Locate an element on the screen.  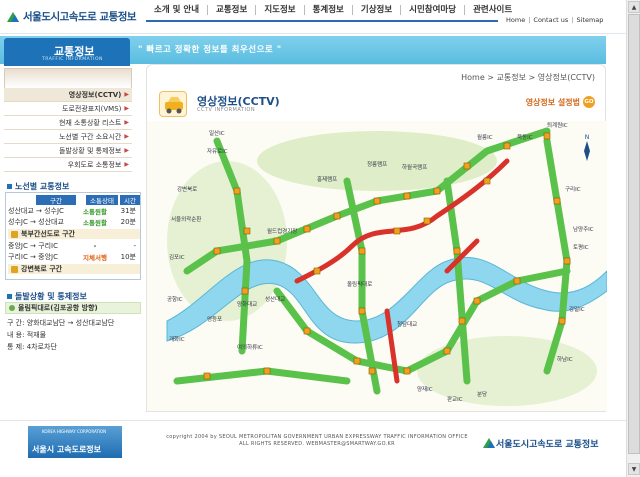
arrow-right-icon: ▶ is located at coordinates (126, 108).